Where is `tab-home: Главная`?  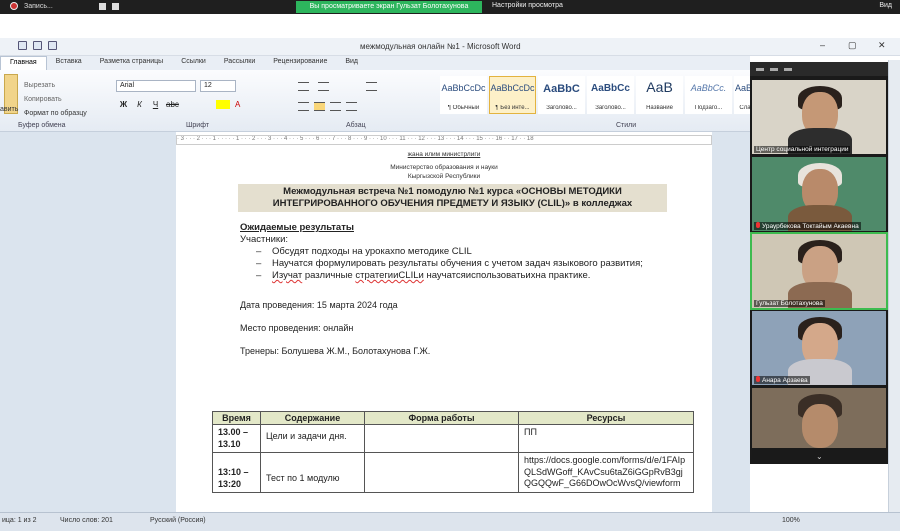
tab-home: Главная is located at coordinates (23, 63).